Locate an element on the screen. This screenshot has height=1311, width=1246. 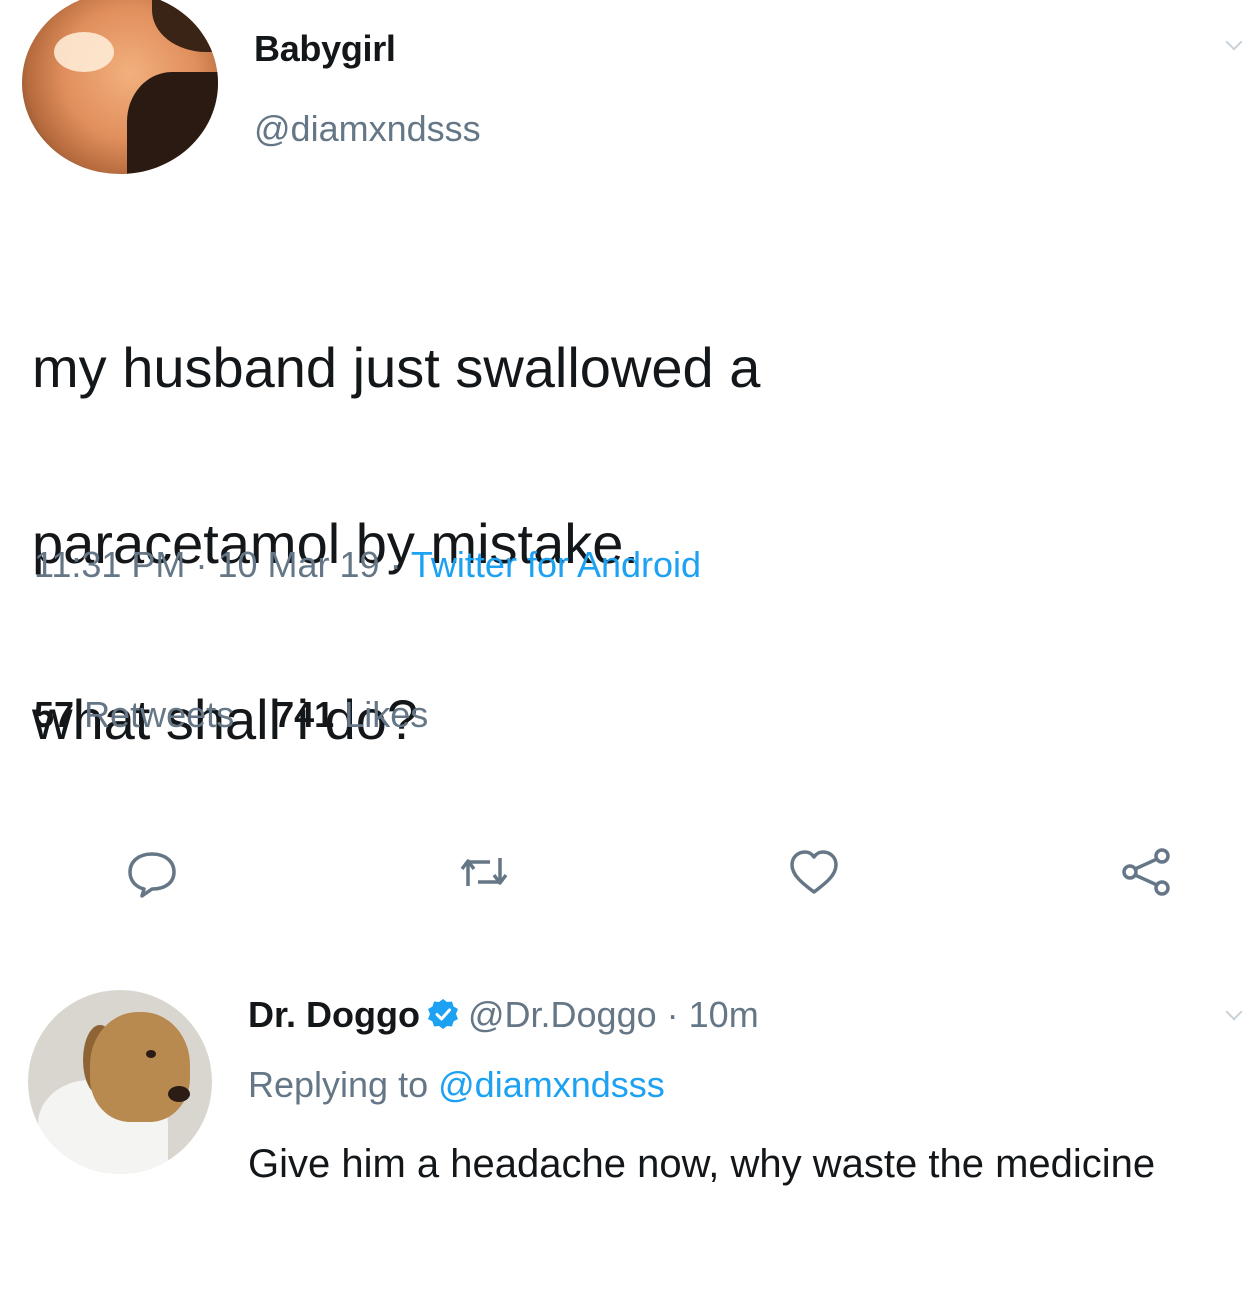
reply-menu-chevron-icon is located at coordinates (1234, 1012).